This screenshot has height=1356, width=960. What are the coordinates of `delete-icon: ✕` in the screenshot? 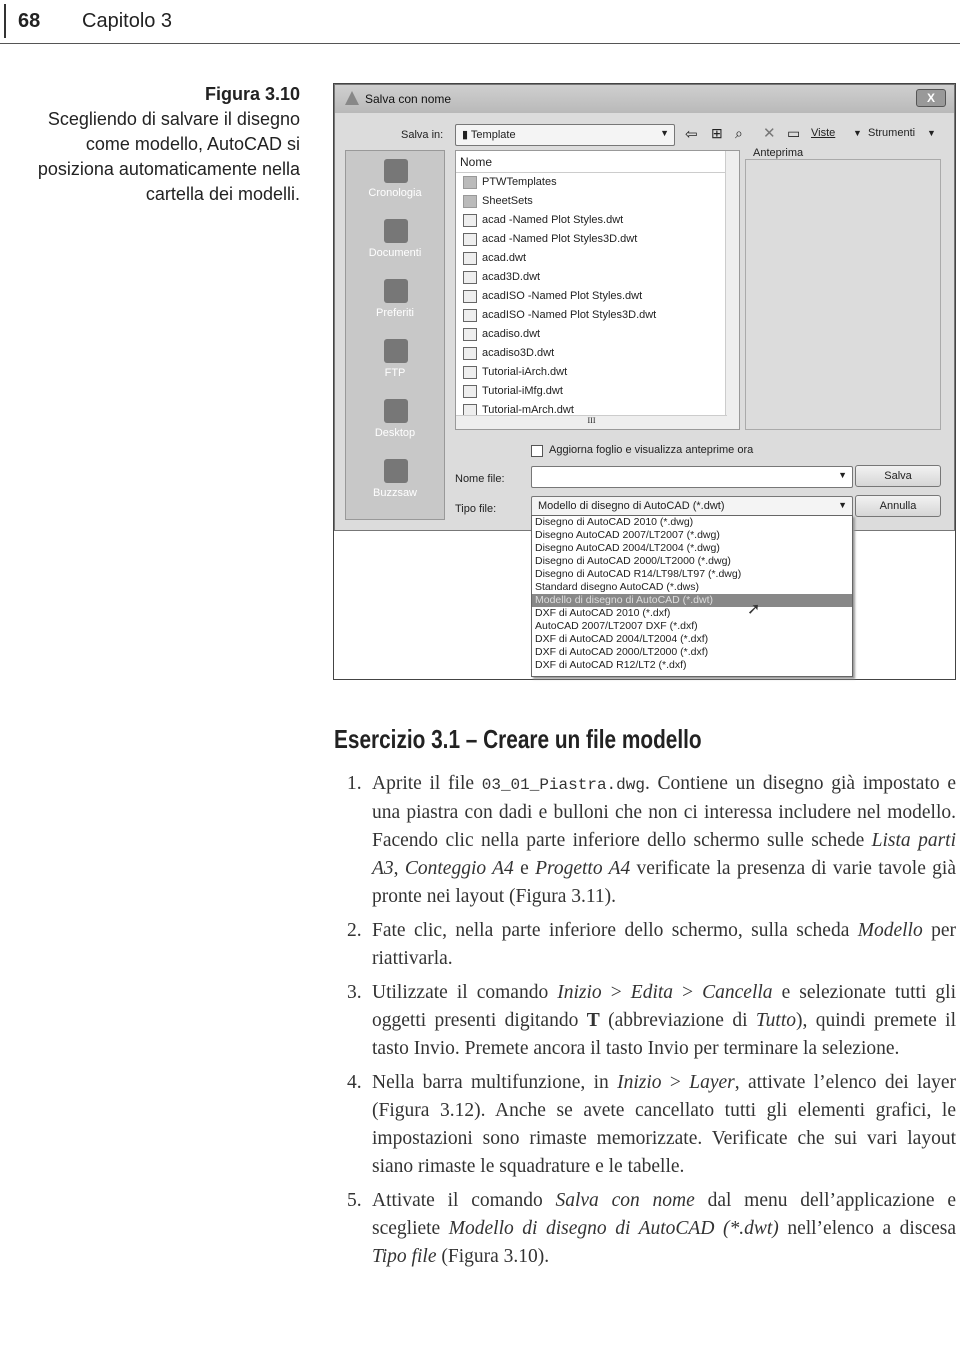 It's located at (769, 133).